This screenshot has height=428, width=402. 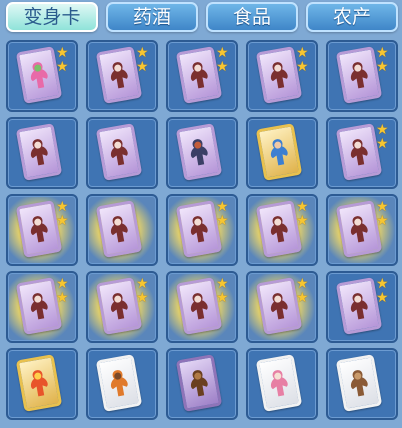 I want to click on fire-fox-icon, so click(x=39, y=383).